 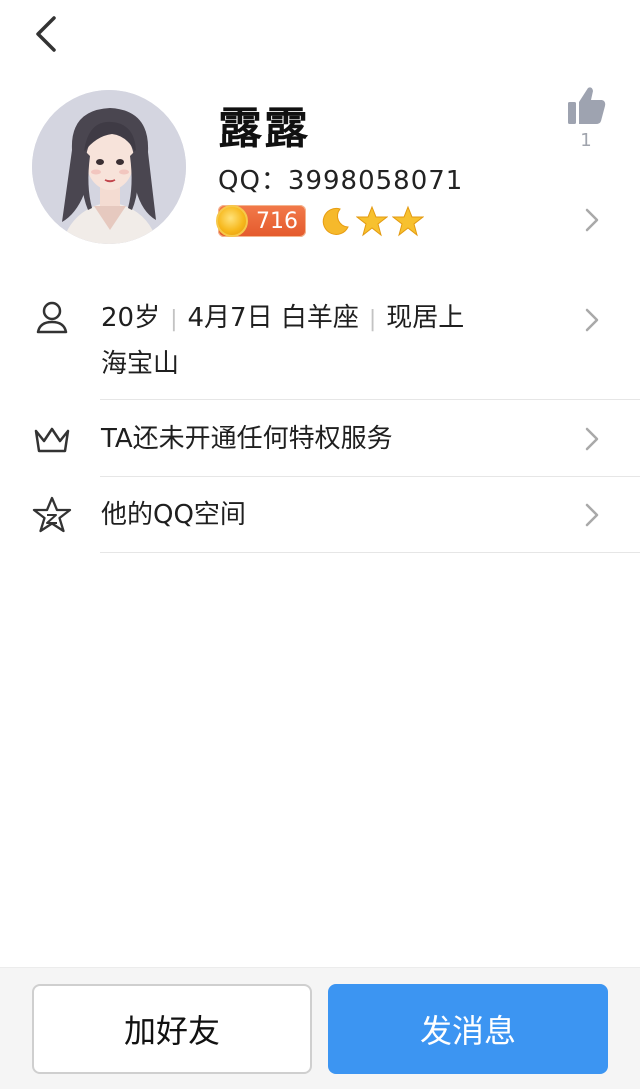 What do you see at coordinates (140, 364) in the screenshot?
I see `location-line2: 海宝山` at bounding box center [140, 364].